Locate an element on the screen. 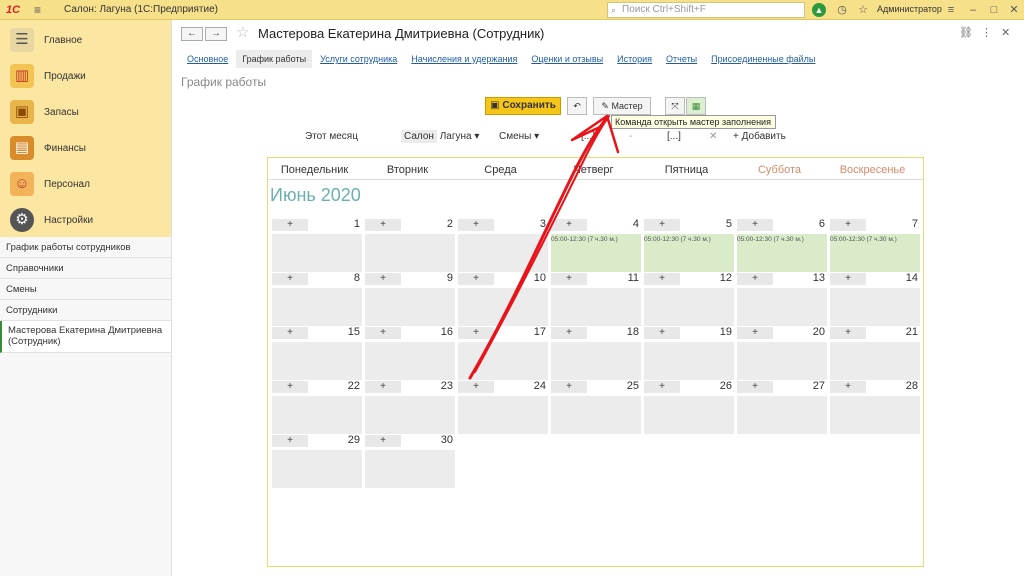  calendar-day-cell: +14 is located at coordinates (874, 299).